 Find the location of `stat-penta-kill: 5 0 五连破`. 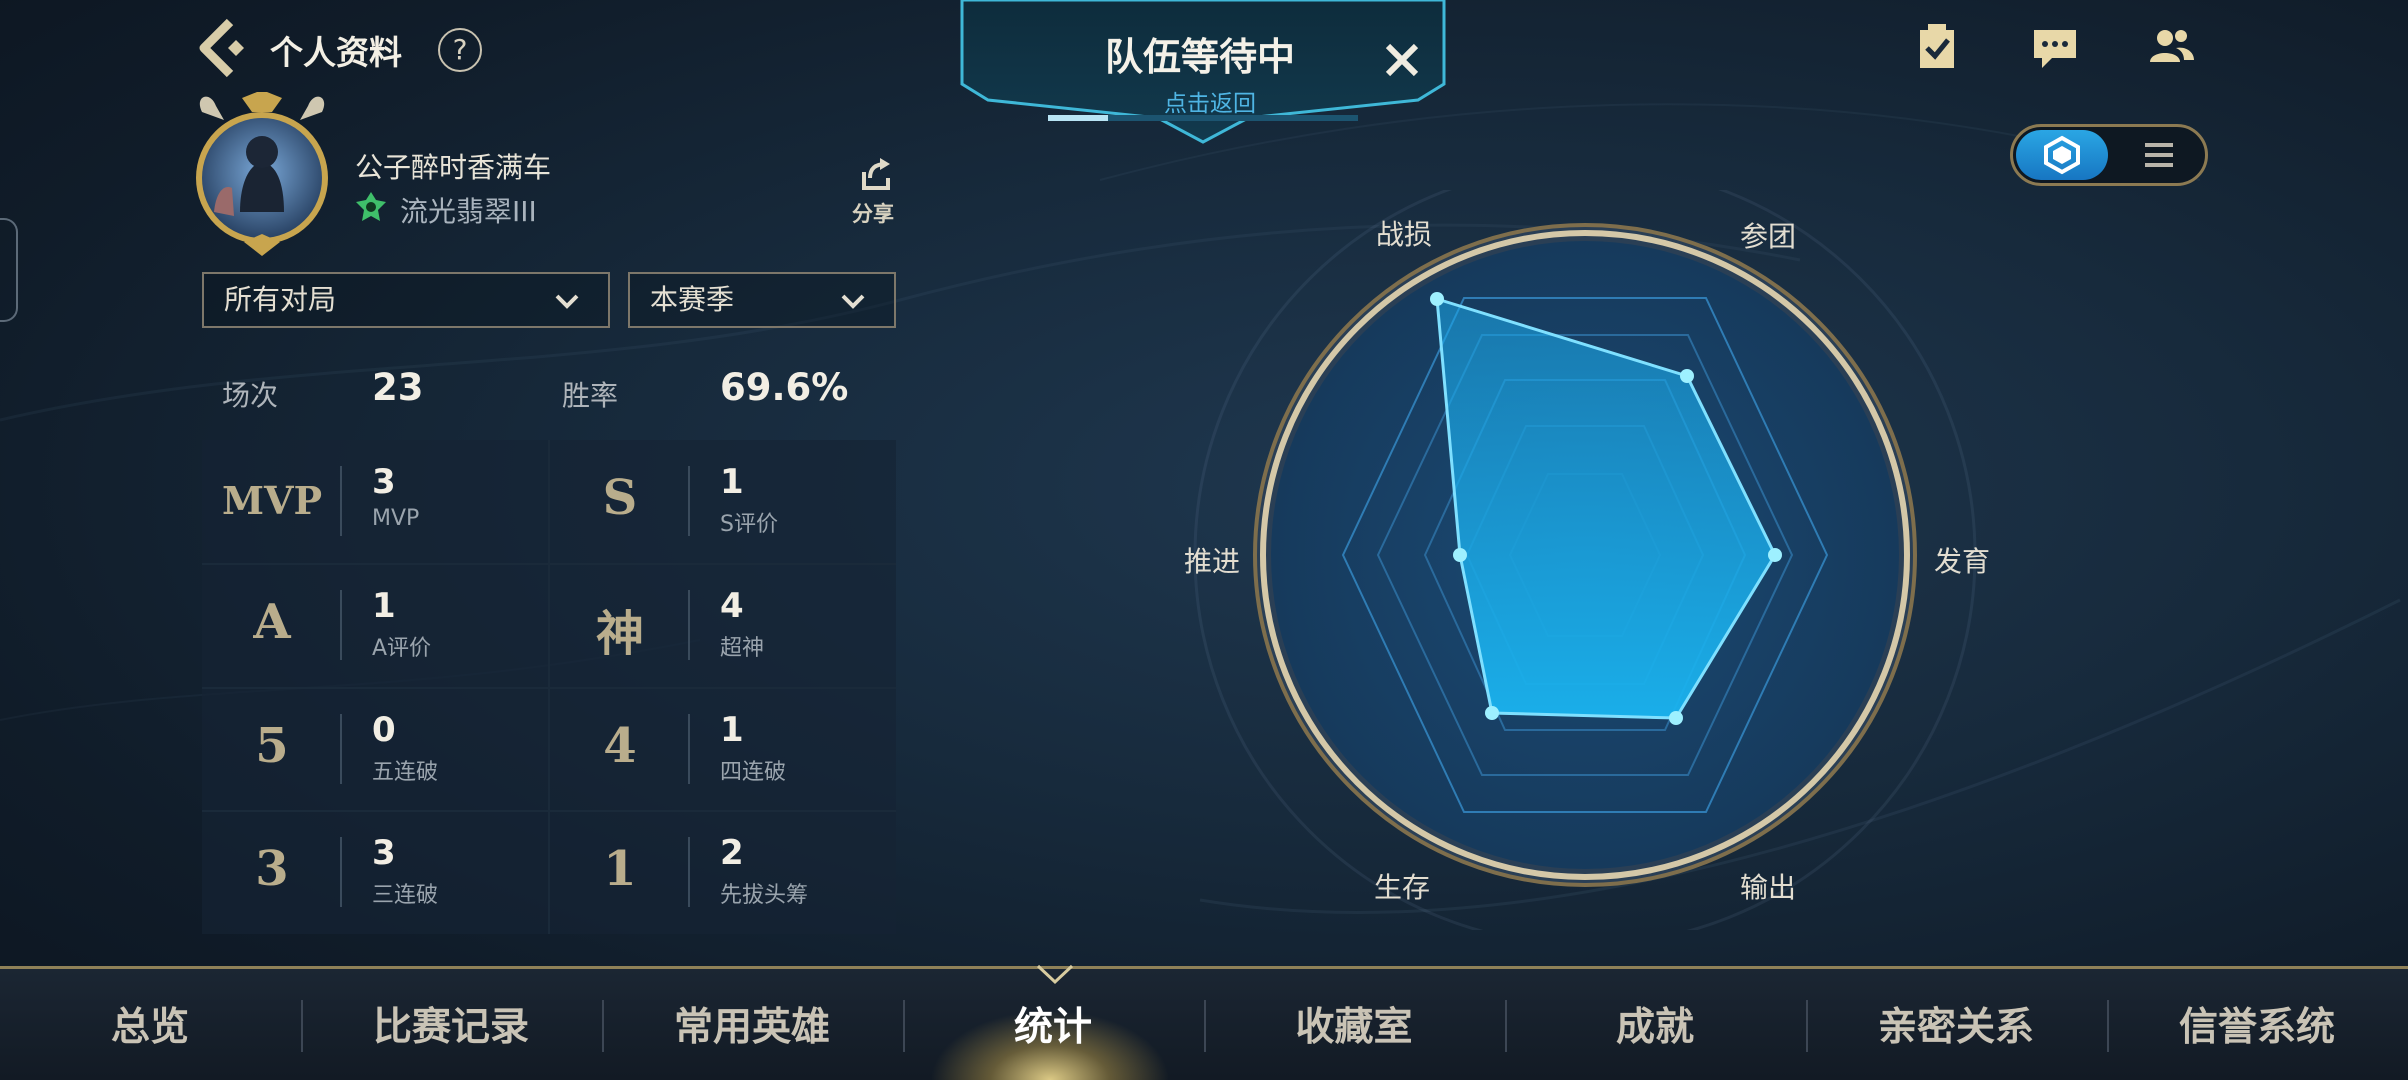

stat-penta-kill: 5 0 五连破 is located at coordinates (375, 750).